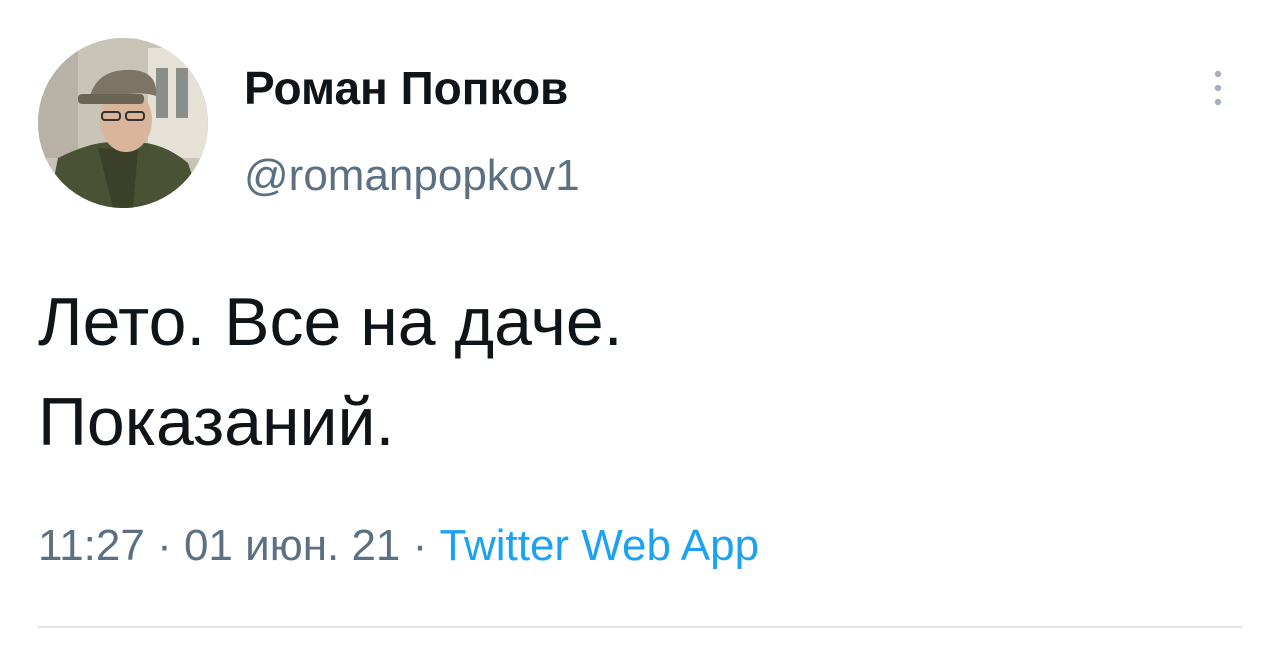 This screenshot has width=1280, height=648. I want to click on avatar-photo-icon, so click(123, 123).